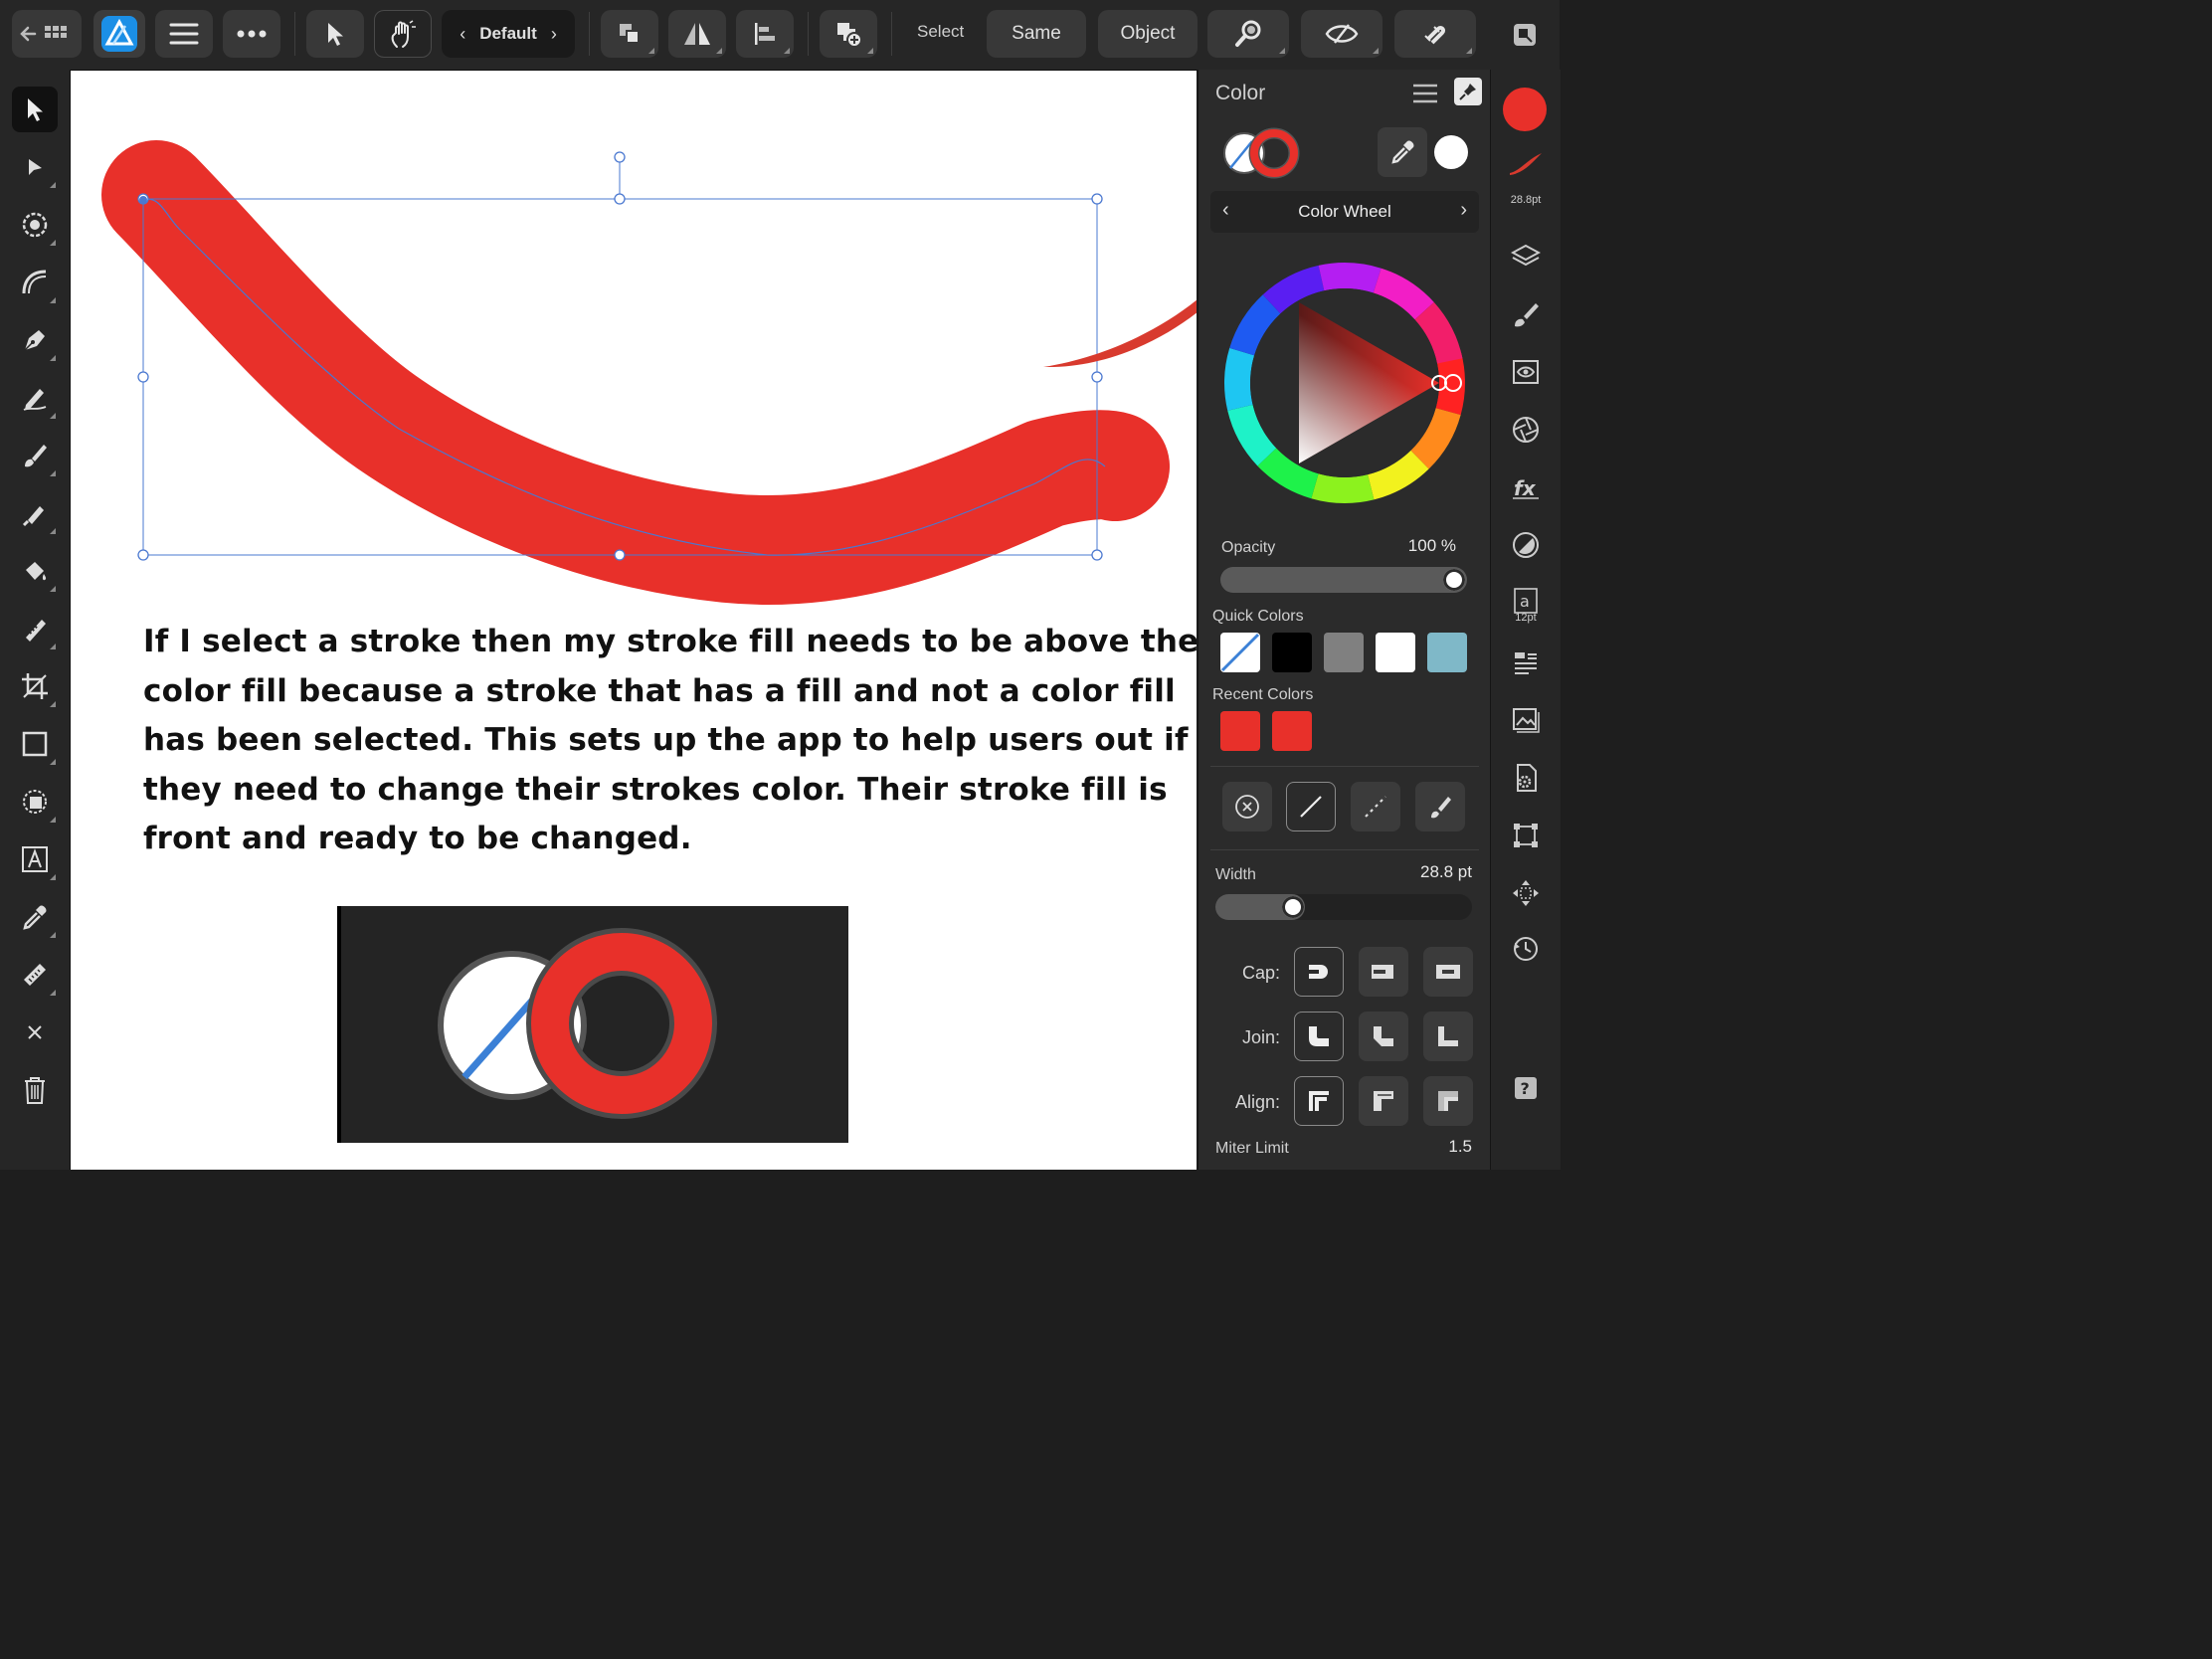  What do you see at coordinates (1343, 580) in the screenshot?
I see `opacity-slider` at bounding box center [1343, 580].